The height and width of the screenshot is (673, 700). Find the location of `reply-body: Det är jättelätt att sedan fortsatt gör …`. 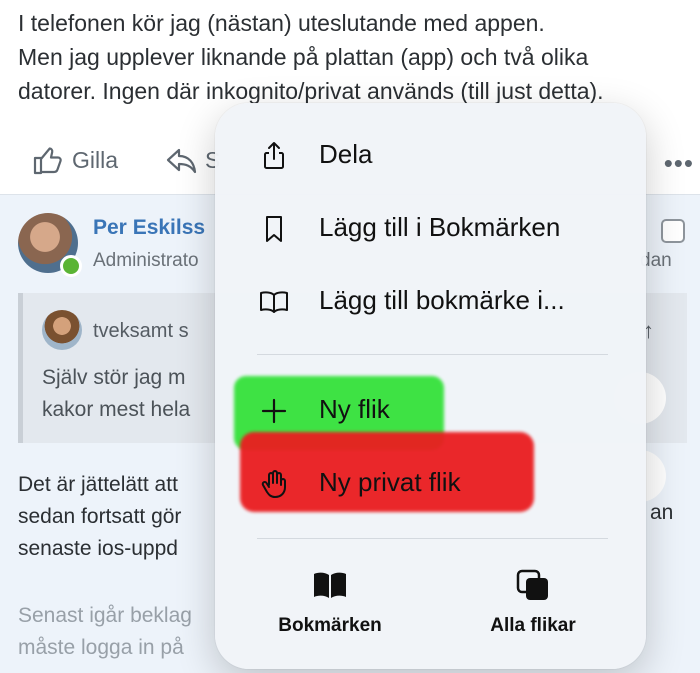

reply-body: Det är jättelätt att sedan fortsatt gör … is located at coordinates (99, 517).